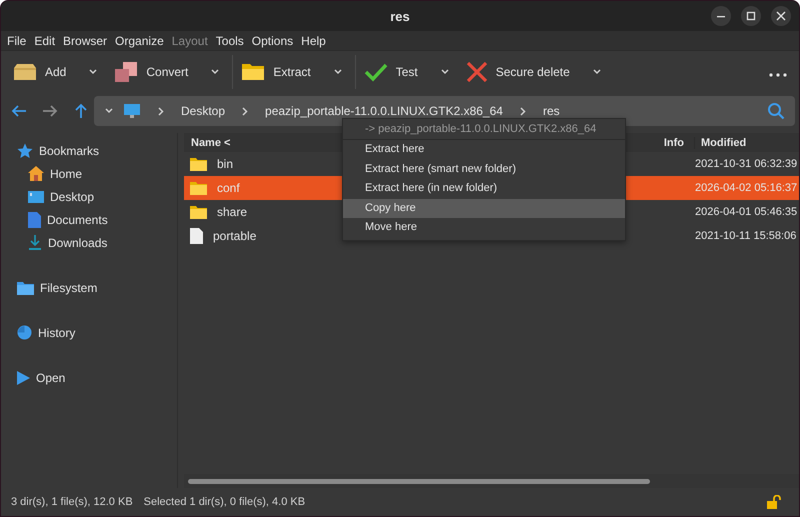  I want to click on file-name: portable, so click(234, 236).